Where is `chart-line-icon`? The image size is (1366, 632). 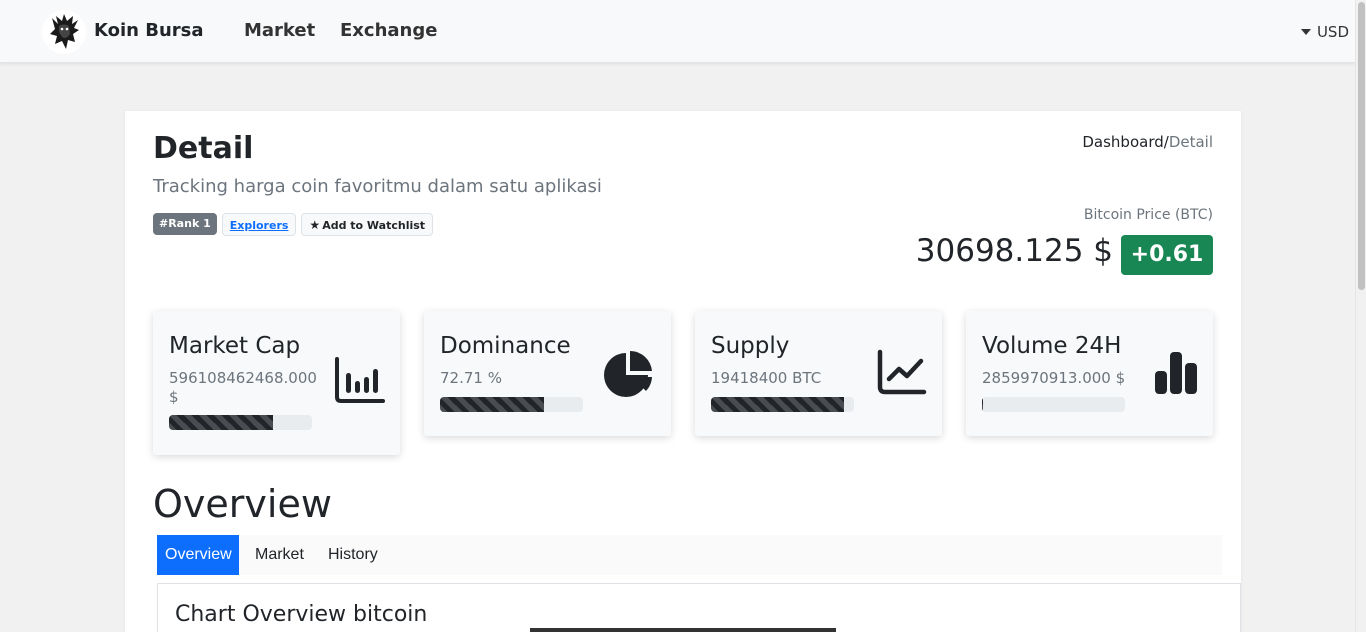 chart-line-icon is located at coordinates (902, 374).